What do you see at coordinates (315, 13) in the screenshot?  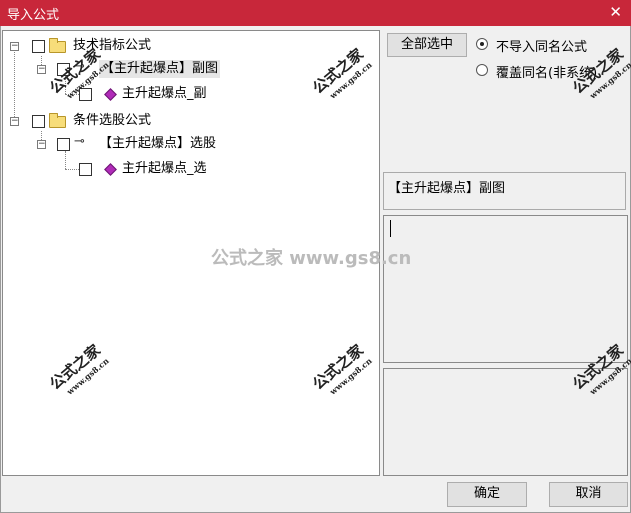 I see `title-bar: 导入公式 ✕` at bounding box center [315, 13].